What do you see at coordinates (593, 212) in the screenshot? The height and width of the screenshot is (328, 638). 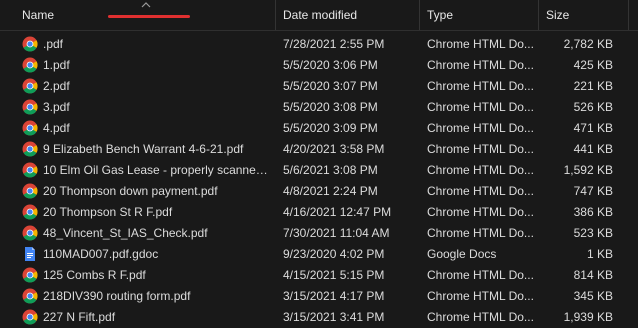 I see `file-size: 386 KB` at bounding box center [593, 212].